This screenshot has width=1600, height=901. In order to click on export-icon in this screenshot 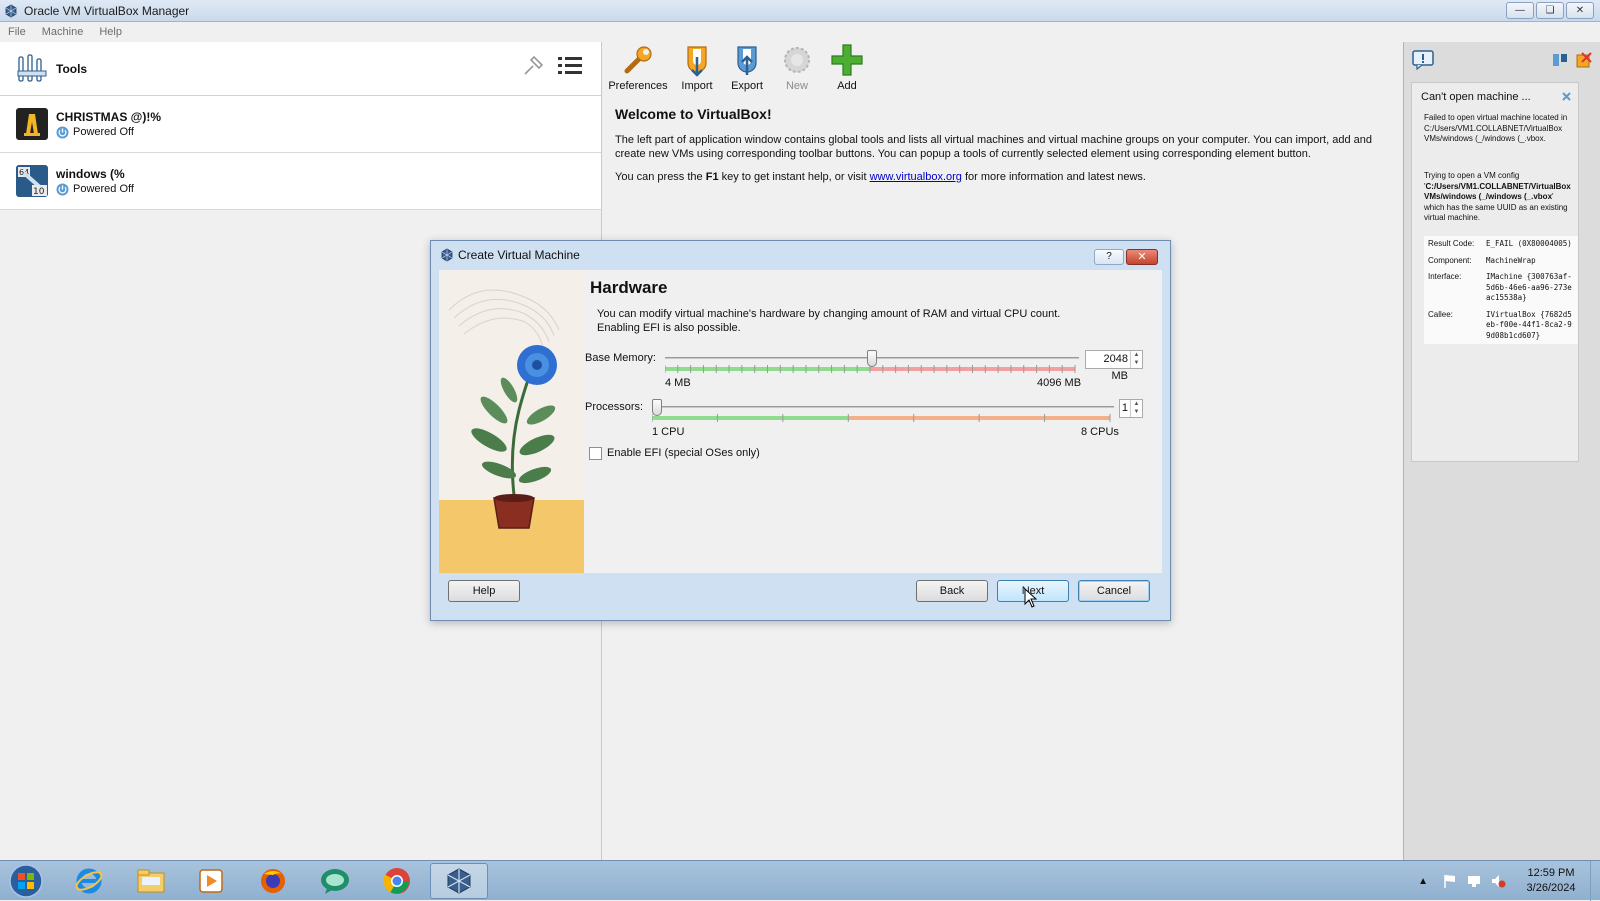, I will do `click(747, 60)`.